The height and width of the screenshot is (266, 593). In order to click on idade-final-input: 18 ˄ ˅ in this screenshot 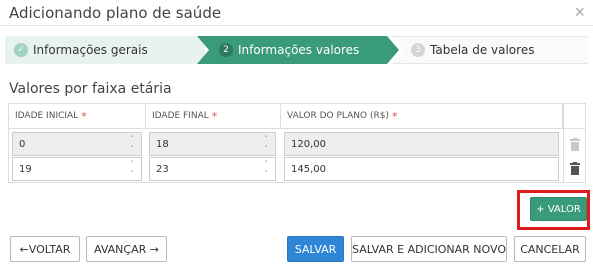, I will do `click(212, 144)`.